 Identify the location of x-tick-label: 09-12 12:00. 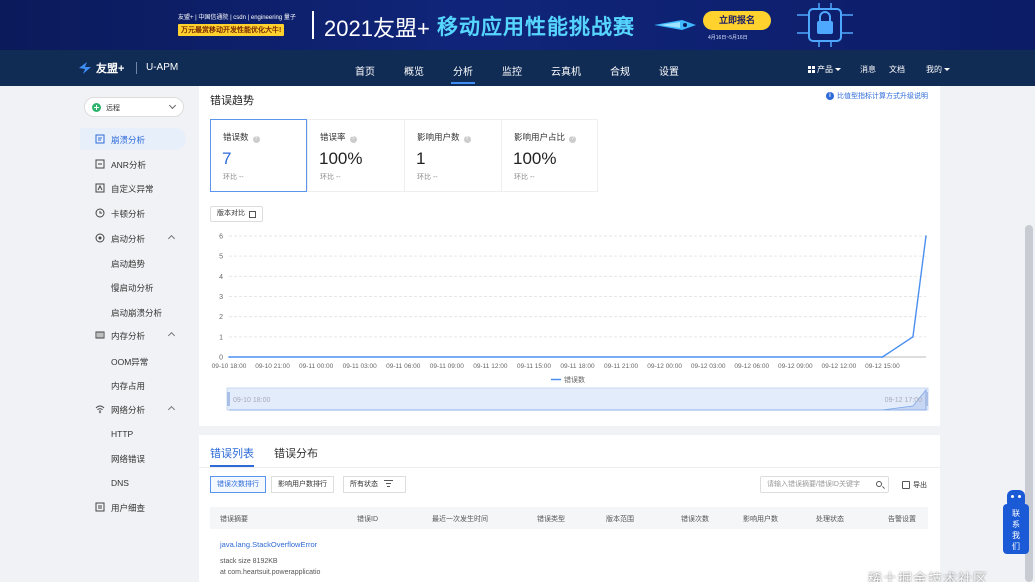
(839, 366).